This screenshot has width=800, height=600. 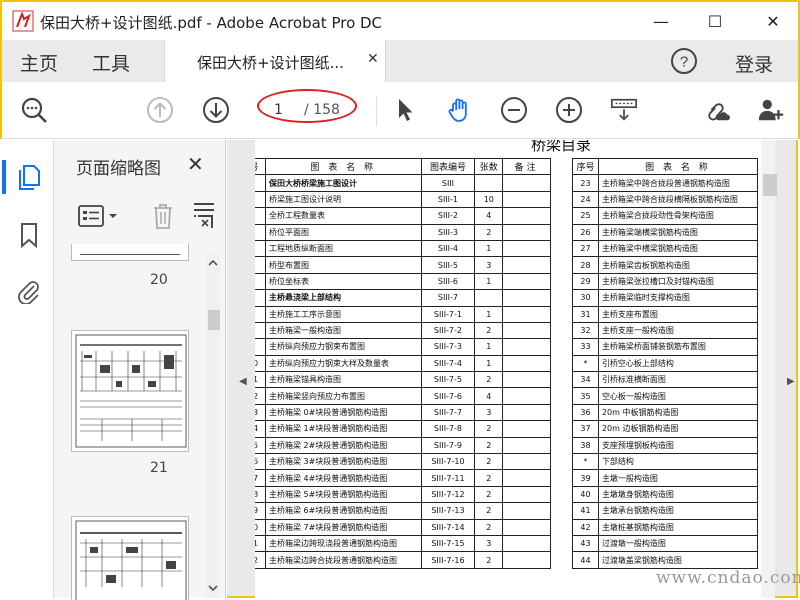 I want to click on table-row: 43 过渡墩一般构造图, so click(x=665, y=543).